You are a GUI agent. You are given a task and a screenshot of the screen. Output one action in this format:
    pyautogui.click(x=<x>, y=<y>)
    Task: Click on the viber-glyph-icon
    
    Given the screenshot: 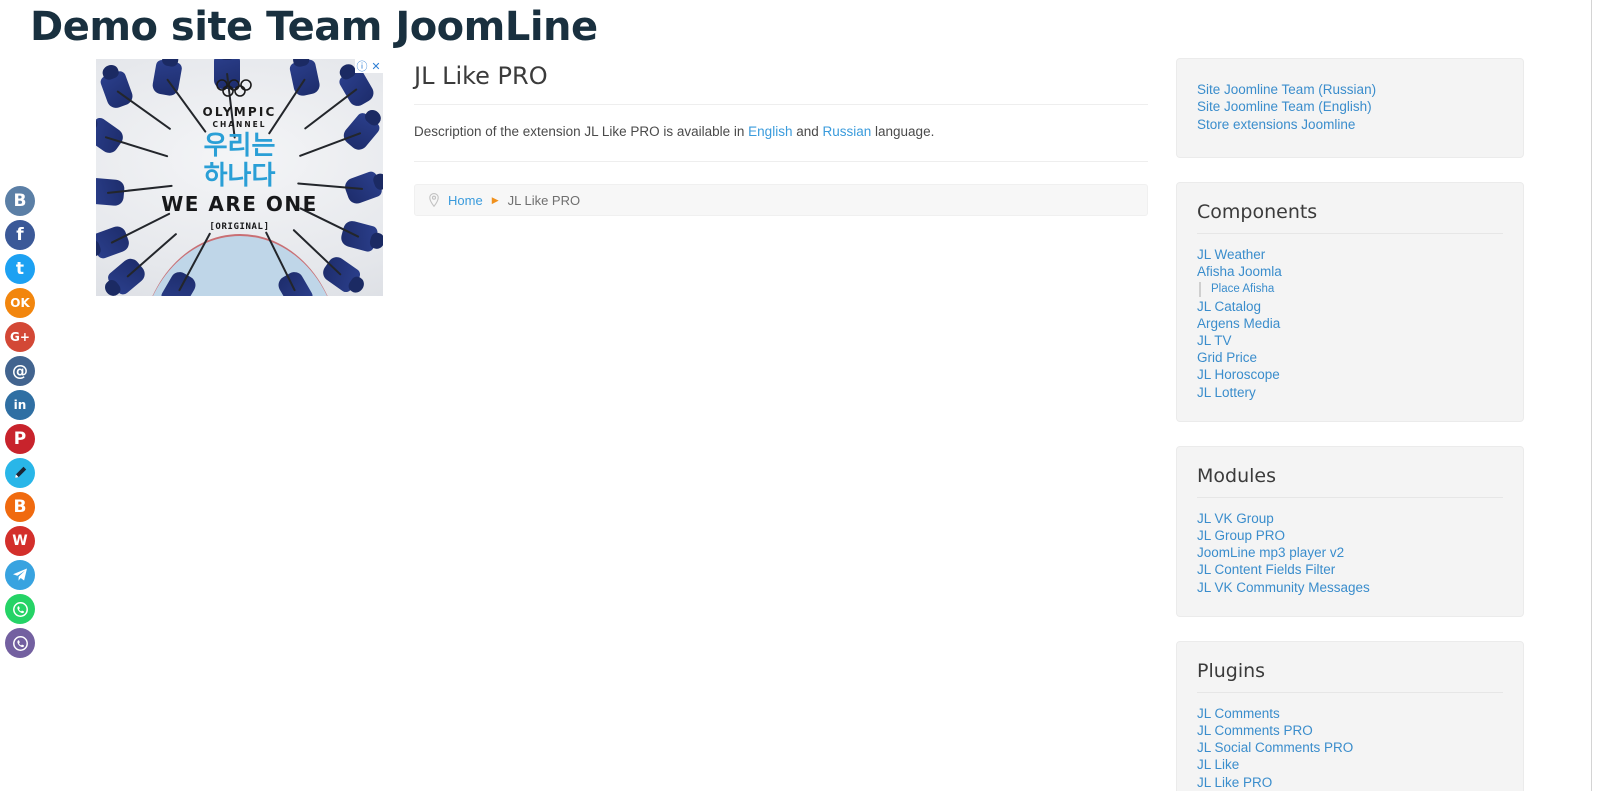 What is the action you would take?
    pyautogui.click(x=20, y=643)
    